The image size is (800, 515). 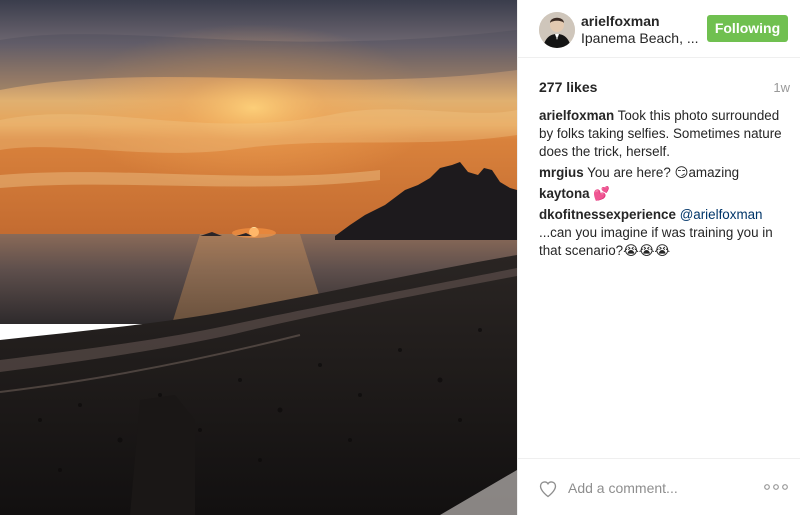 I want to click on comment-author: kaytona, so click(x=564, y=193).